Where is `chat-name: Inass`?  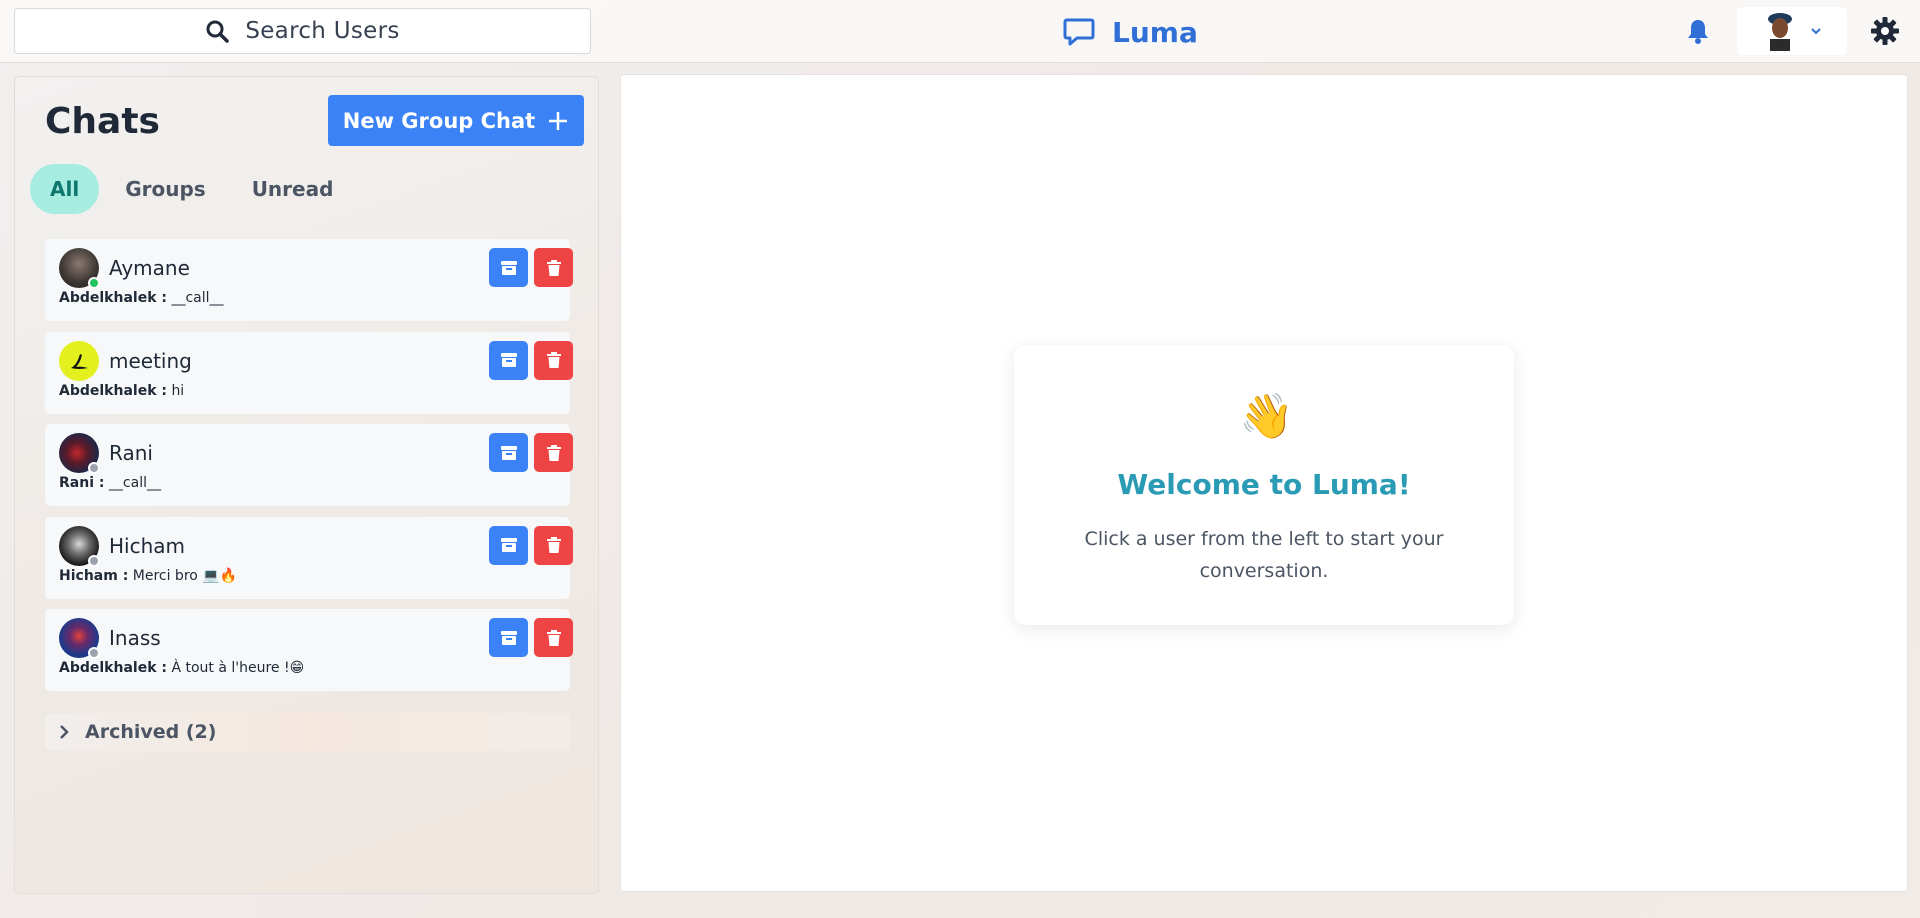
chat-name: Inass is located at coordinates (135, 638).